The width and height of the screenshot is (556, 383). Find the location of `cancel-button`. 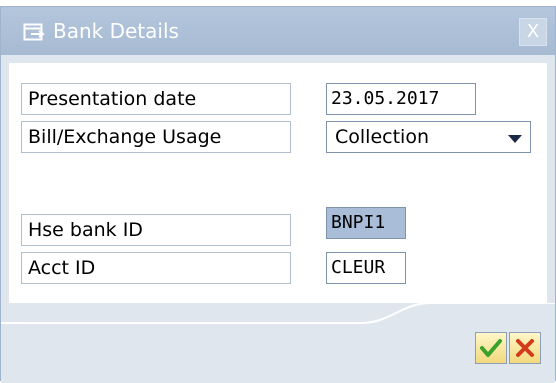

cancel-button is located at coordinates (525, 348).